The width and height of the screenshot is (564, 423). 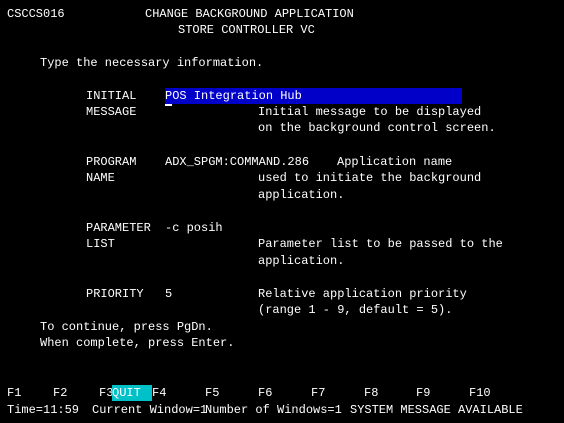 What do you see at coordinates (395, 162) in the screenshot?
I see `program-name-desc-1: Application name` at bounding box center [395, 162].